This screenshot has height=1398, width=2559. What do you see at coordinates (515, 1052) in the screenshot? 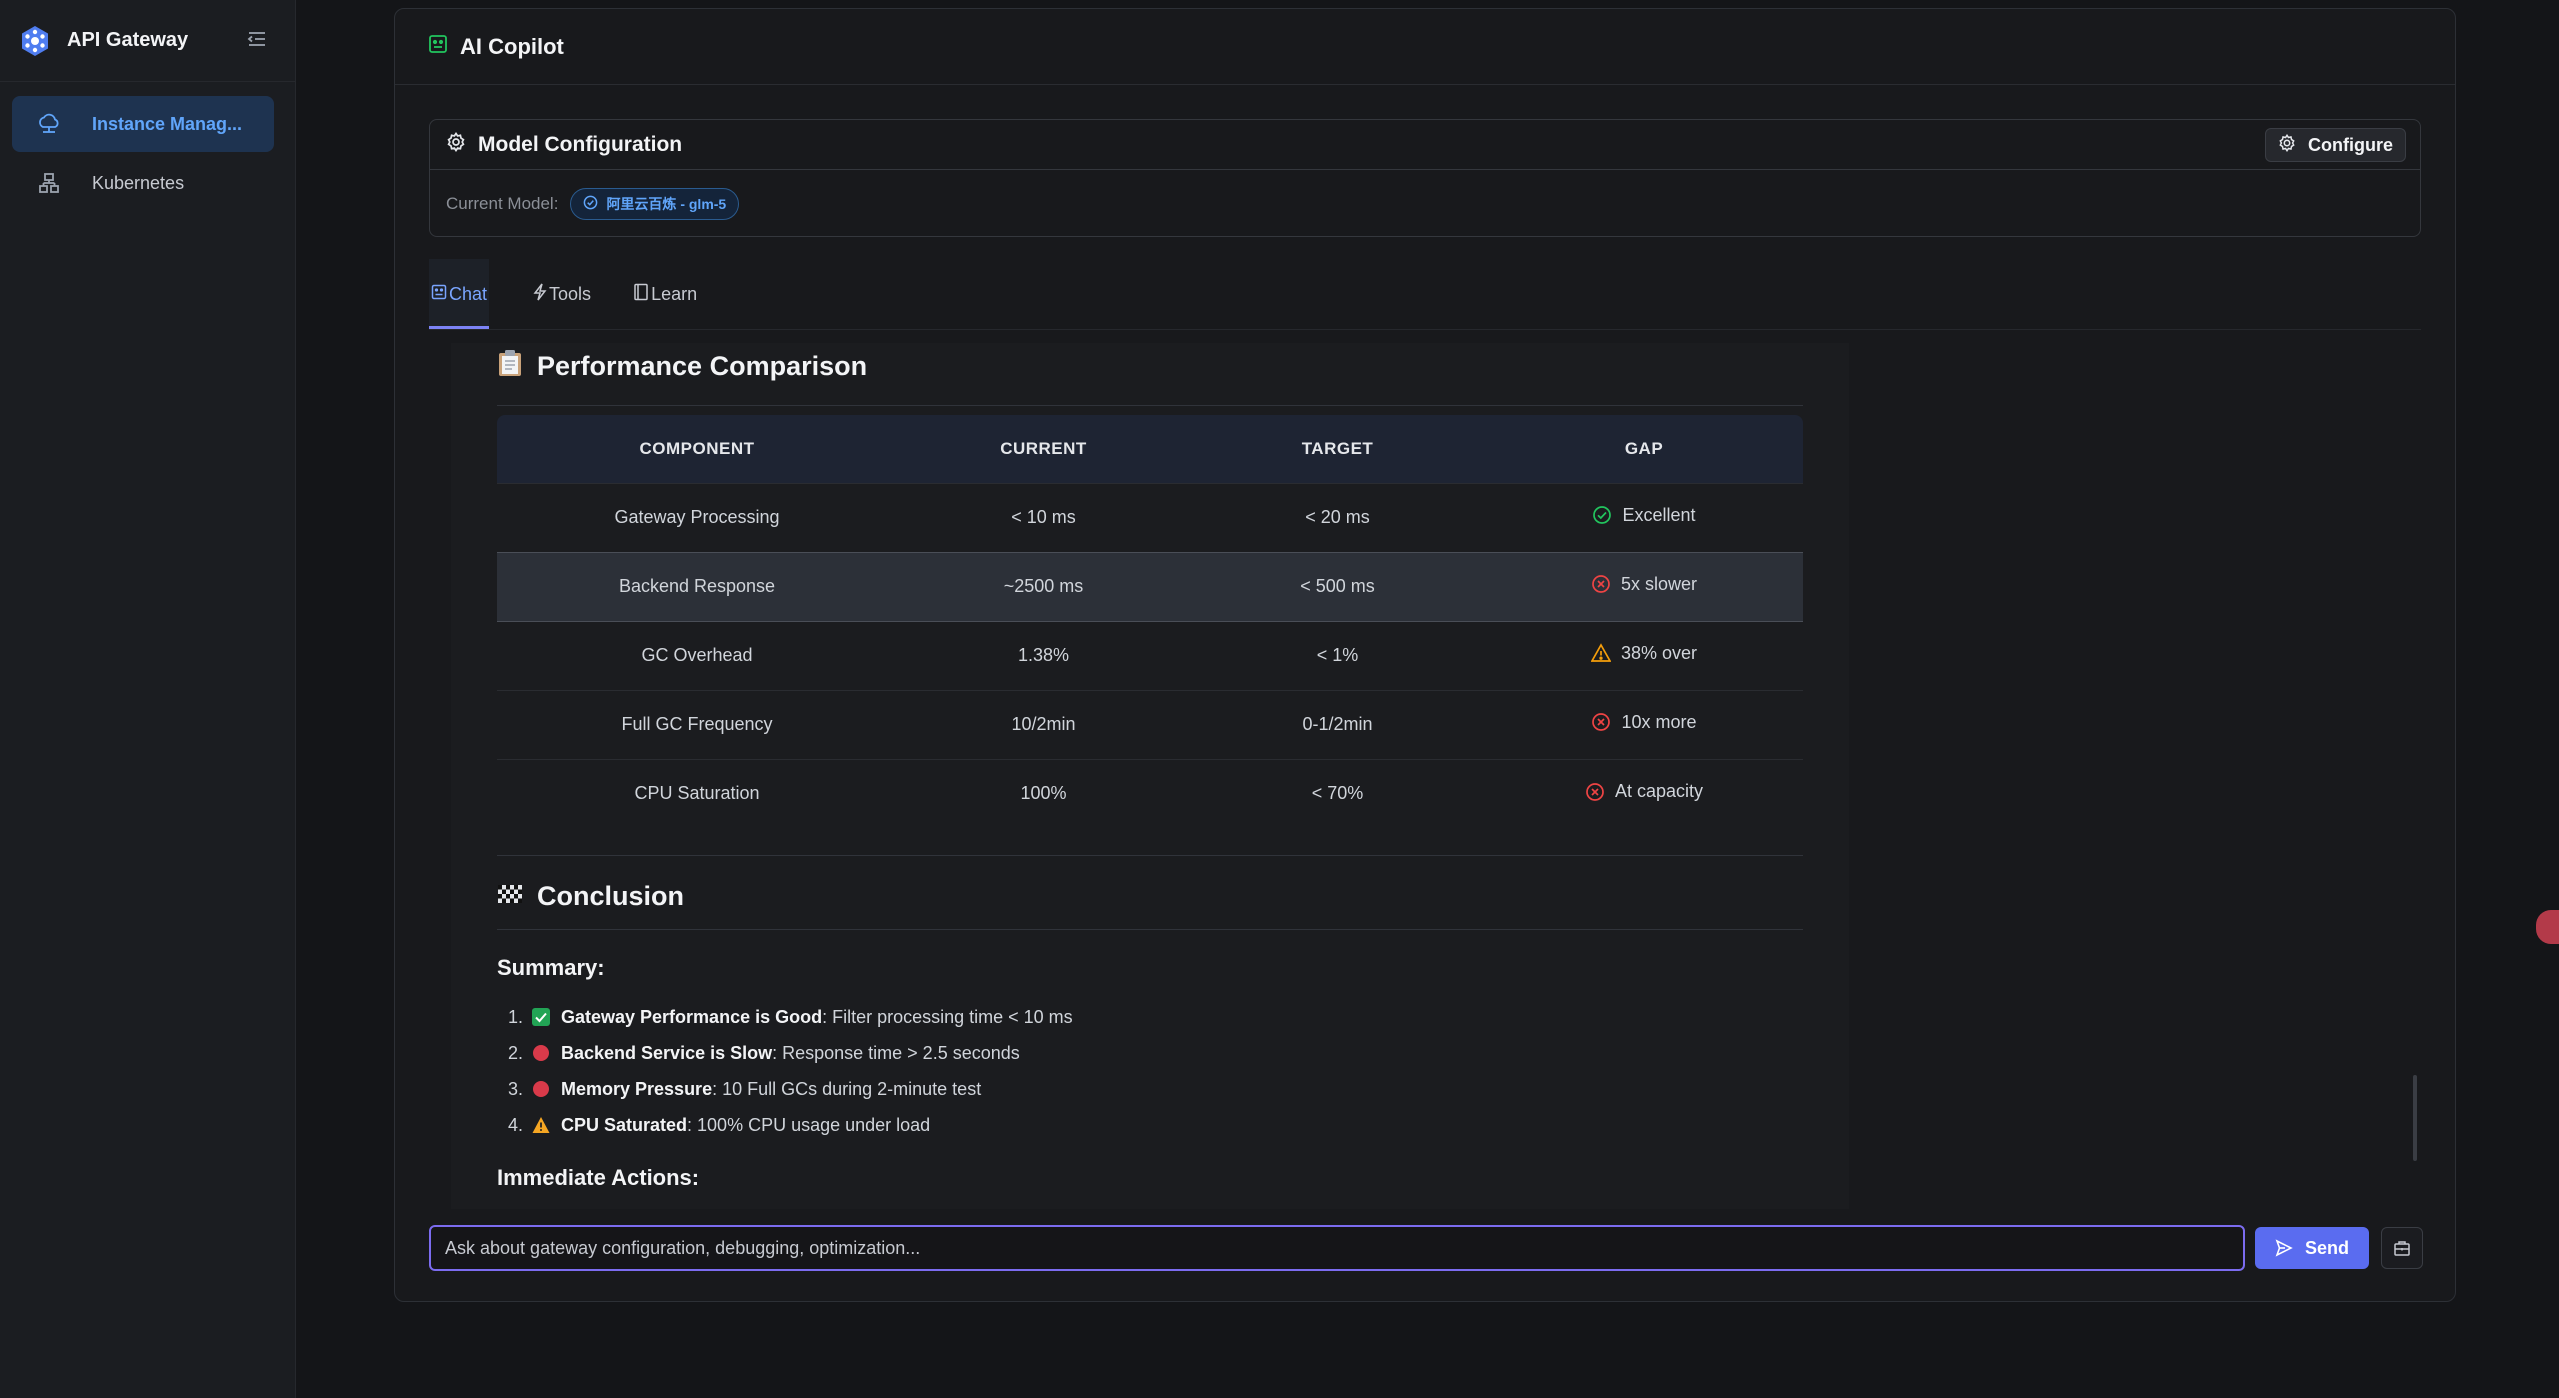
I see `list-number: 2.` at bounding box center [515, 1052].